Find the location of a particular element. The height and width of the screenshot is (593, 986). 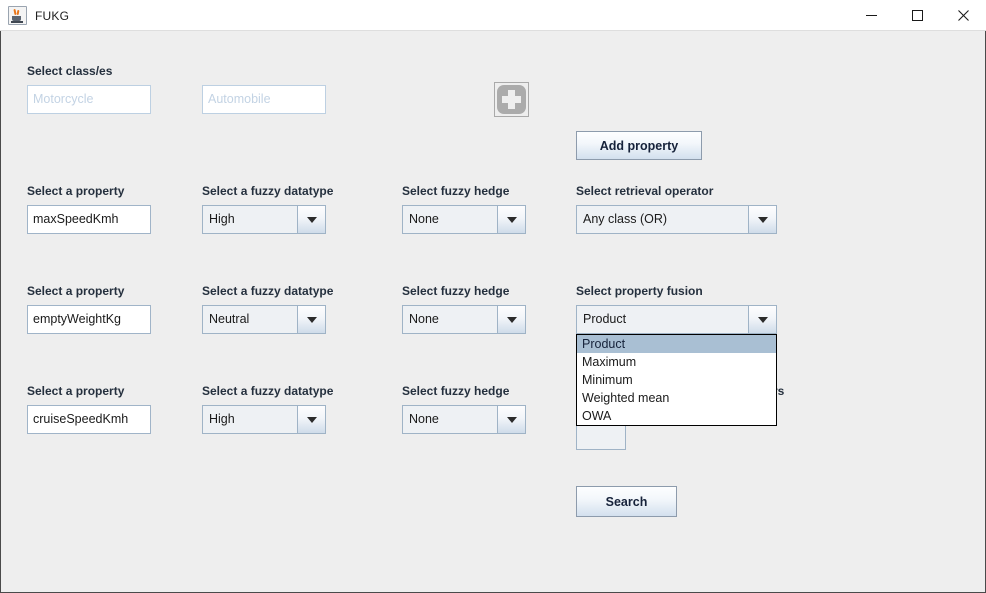

window-controls is located at coordinates (917, 15).